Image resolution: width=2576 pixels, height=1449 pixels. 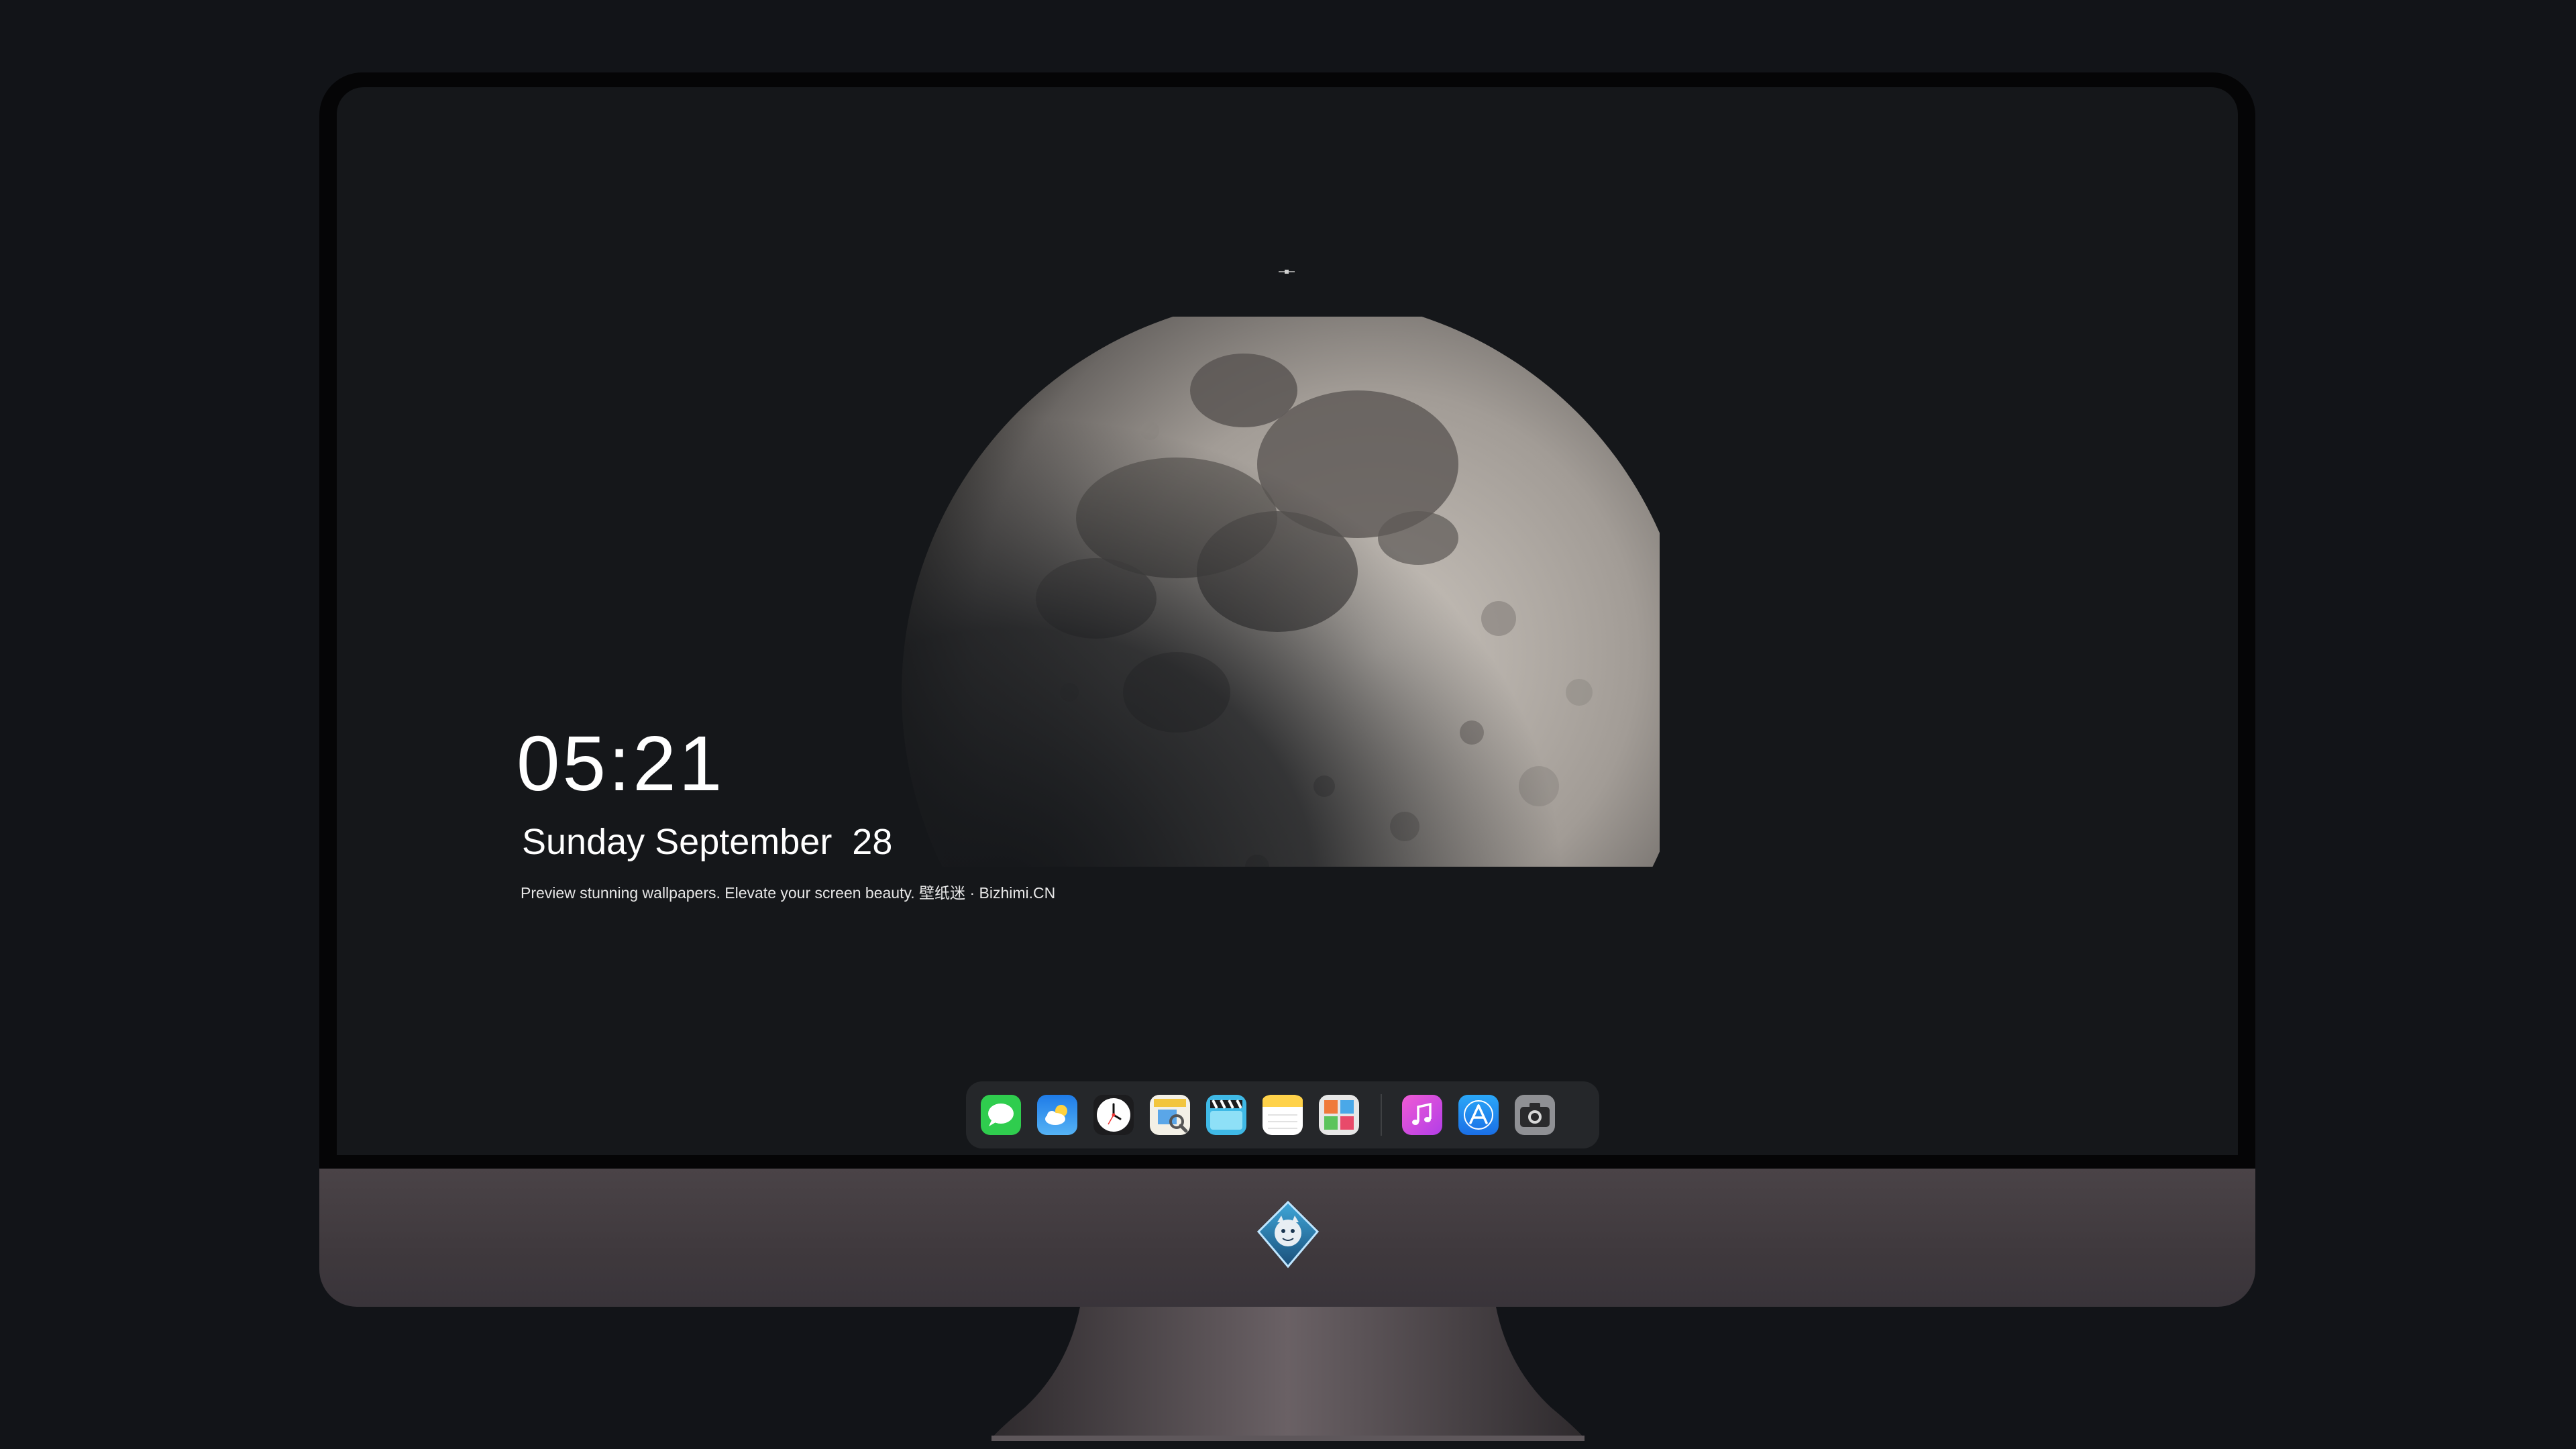 I want to click on dock-item-clock, so click(x=1113, y=1115).